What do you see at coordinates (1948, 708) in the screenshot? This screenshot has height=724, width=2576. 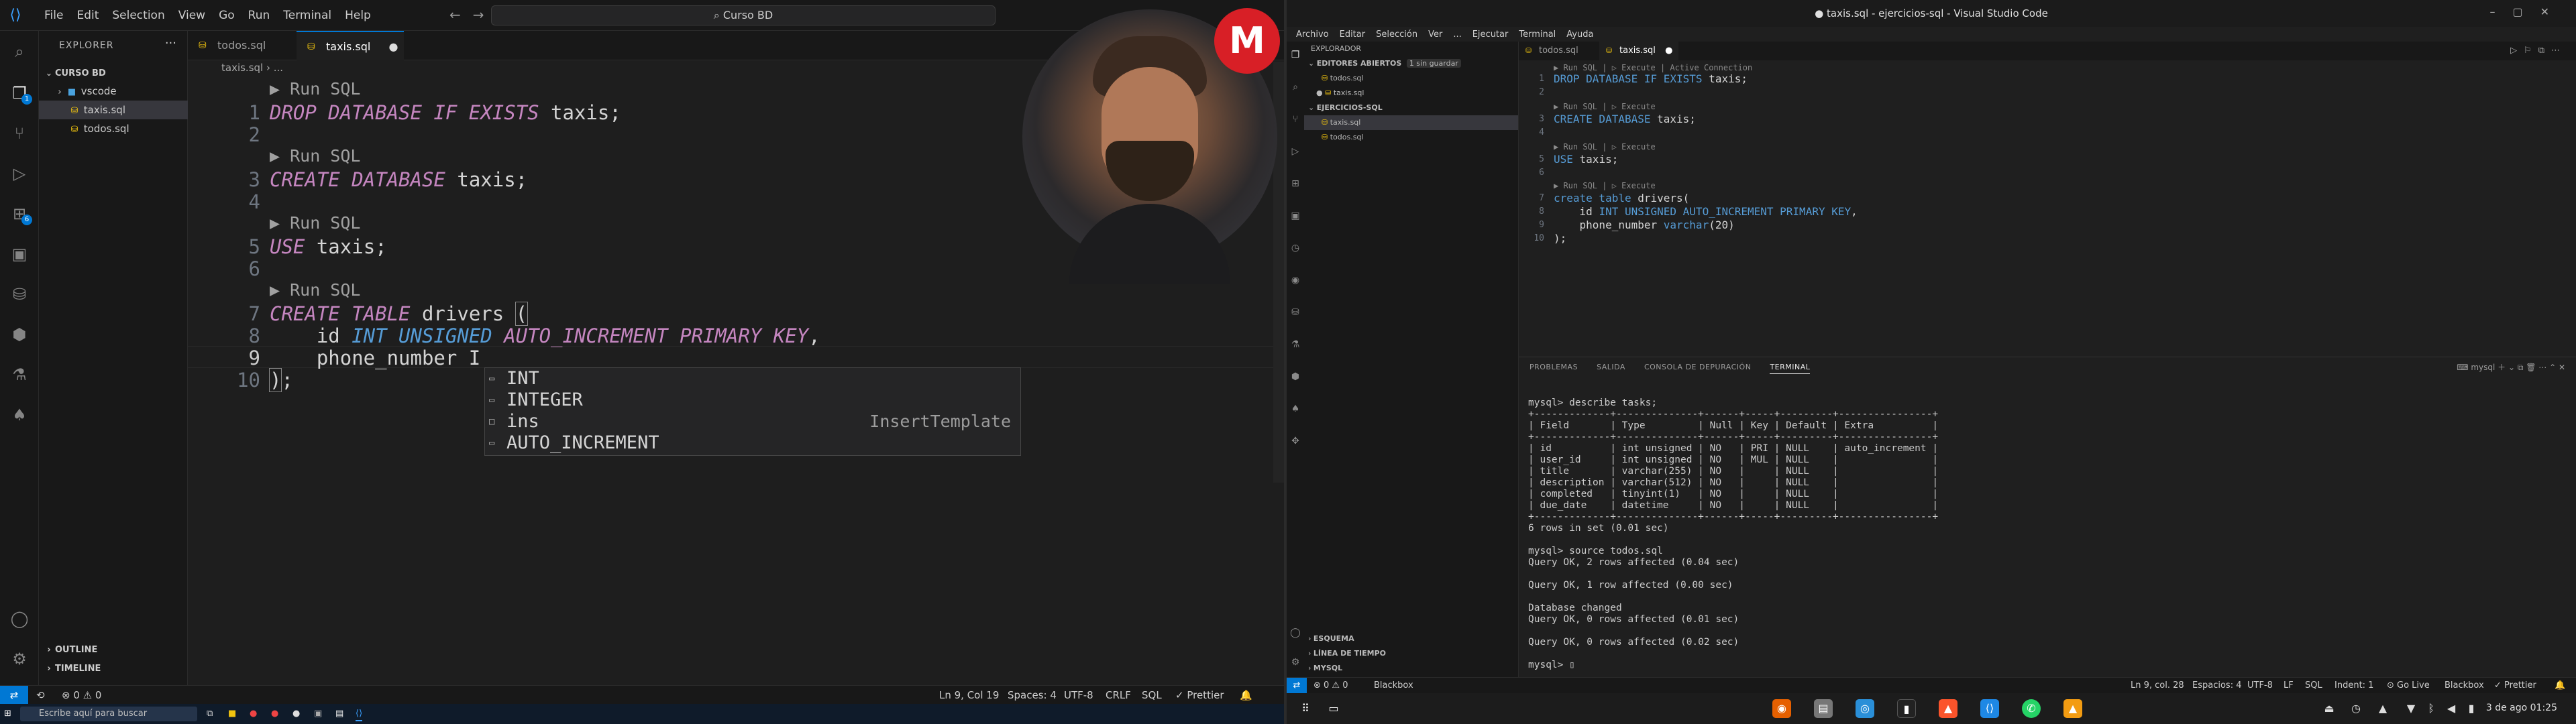 I see `brave-icon: ▲` at bounding box center [1948, 708].